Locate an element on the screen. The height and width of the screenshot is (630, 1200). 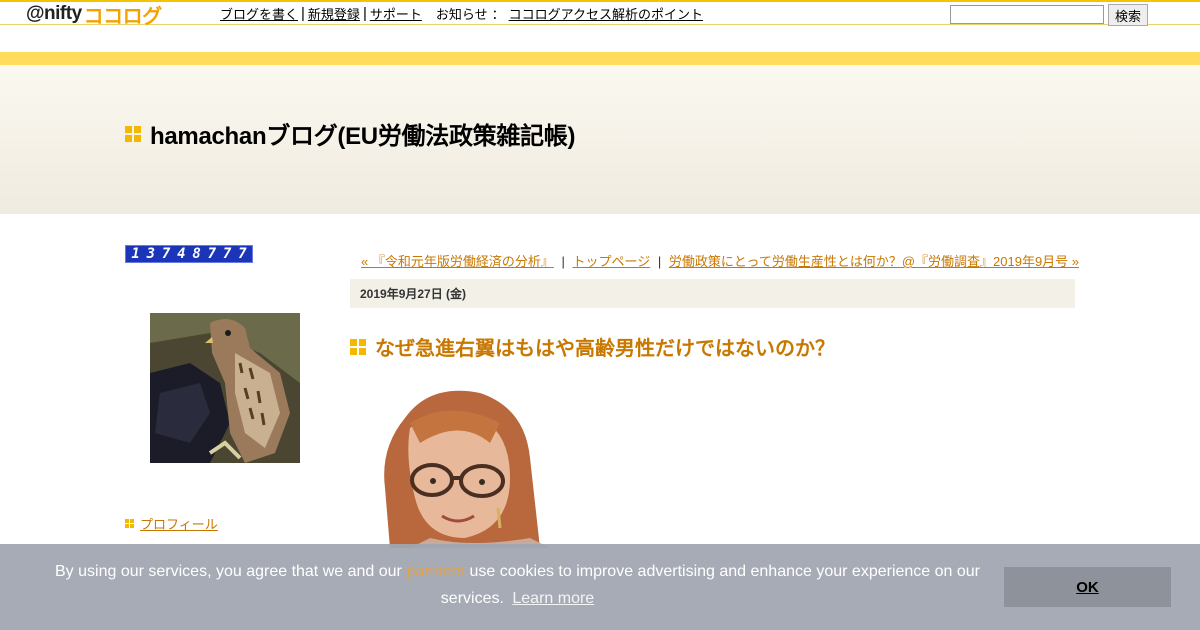
counter-digit: 4 is located at coordinates (181, 254).